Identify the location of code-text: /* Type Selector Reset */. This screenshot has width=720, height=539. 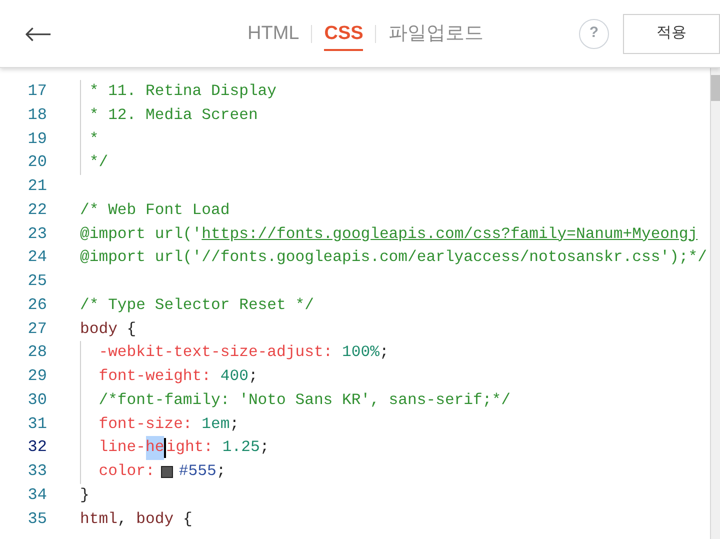
(197, 305).